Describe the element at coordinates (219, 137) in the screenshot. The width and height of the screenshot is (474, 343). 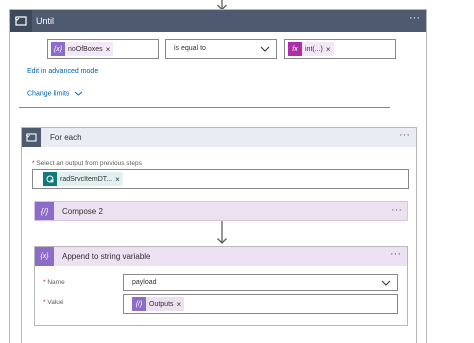
I see `foreach-header: For each ···` at that location.